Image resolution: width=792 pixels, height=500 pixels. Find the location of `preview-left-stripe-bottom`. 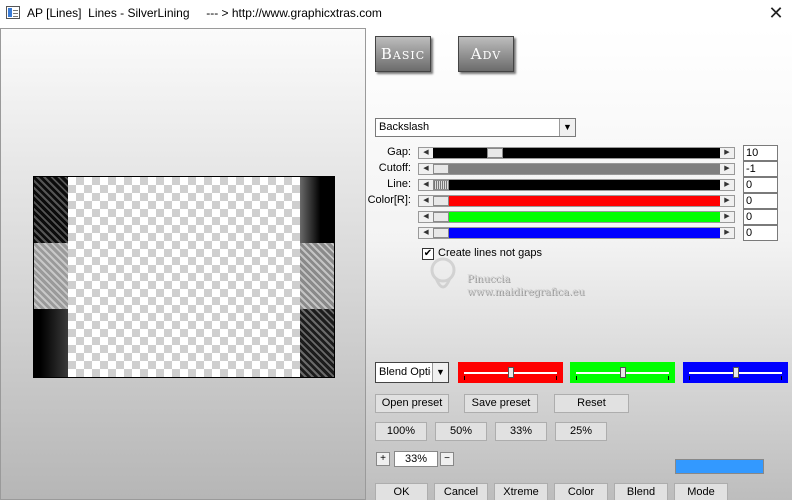

preview-left-stripe-bottom is located at coordinates (51, 343).